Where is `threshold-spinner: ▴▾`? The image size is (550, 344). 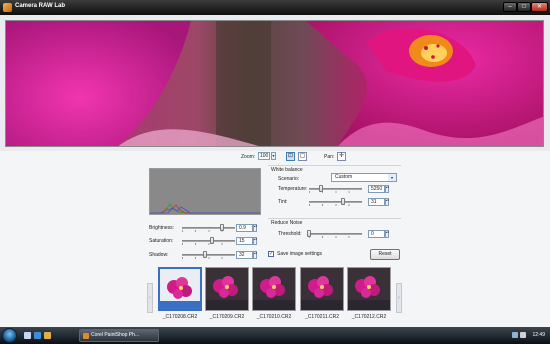
threshold-spinner: ▴▾ is located at coordinates (387, 234).